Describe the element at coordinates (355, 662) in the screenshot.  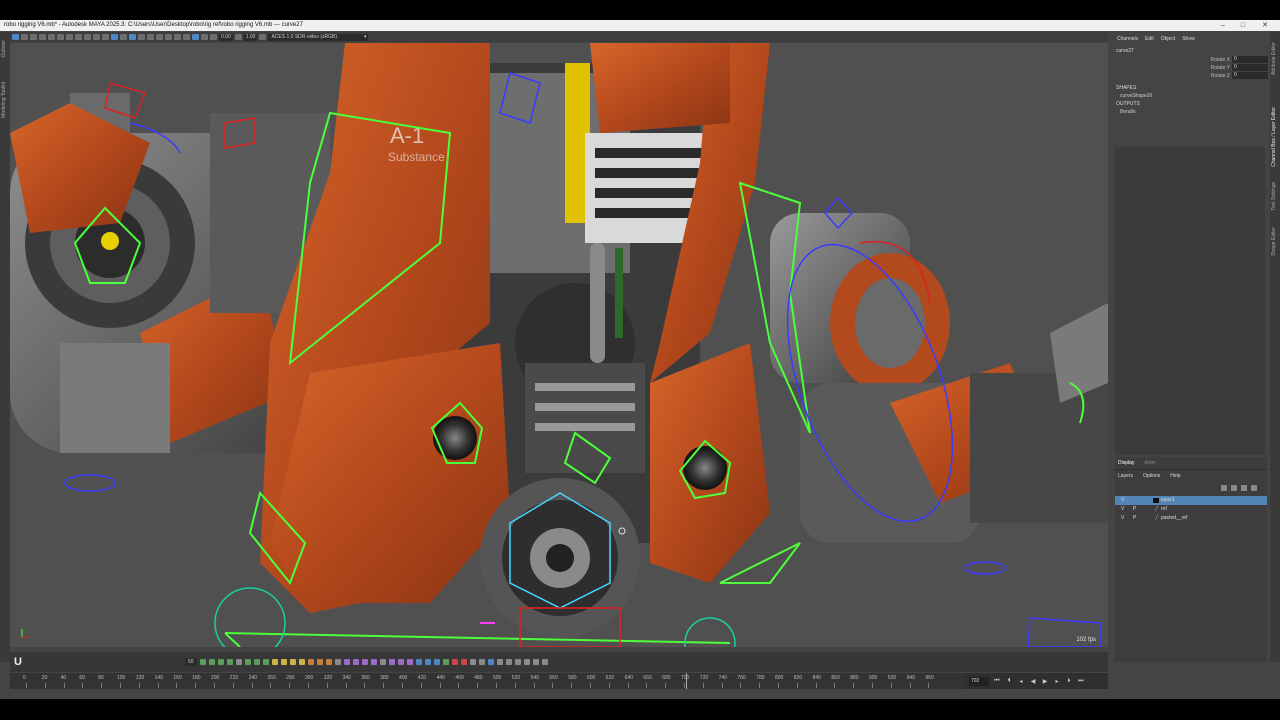
I see `dope-sheet-icon` at that location.